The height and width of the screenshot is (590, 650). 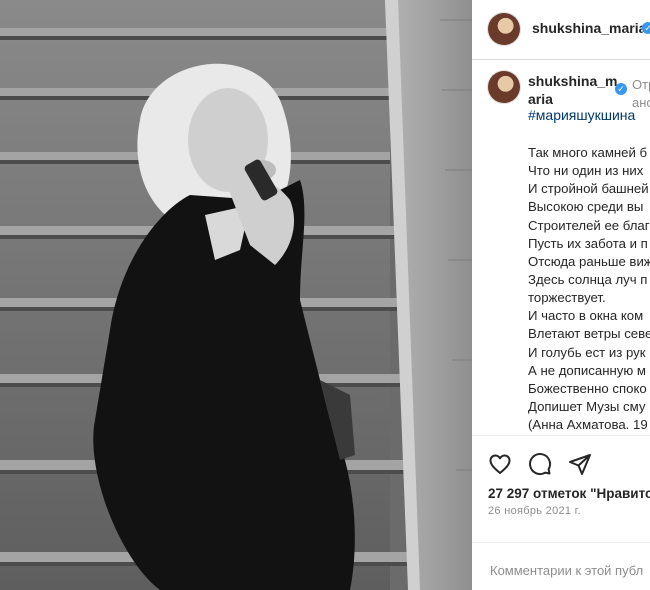 What do you see at coordinates (586, 316) in the screenshot?
I see `poem-line: И часто в окна ком` at bounding box center [586, 316].